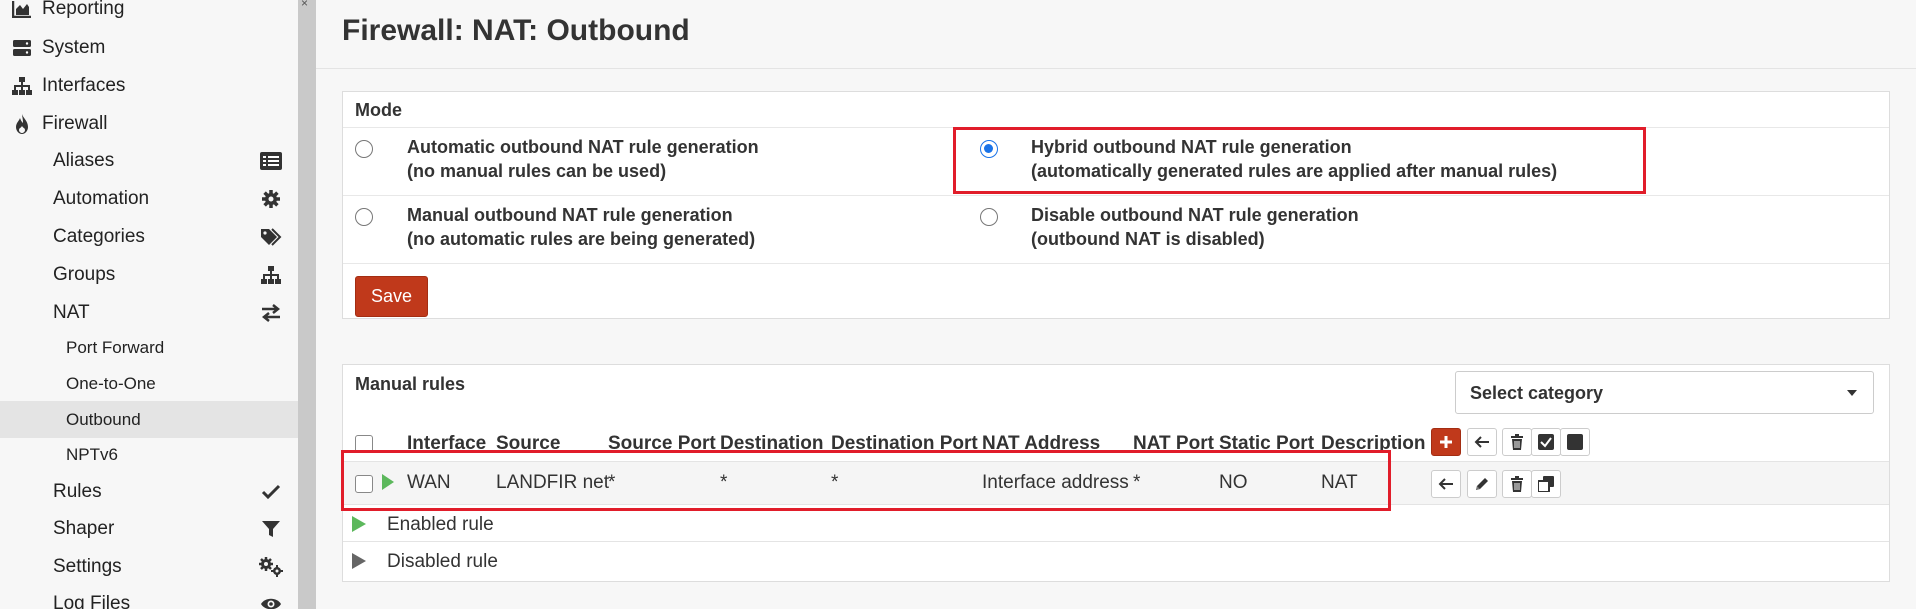  I want to click on sidebar-item-shaper: Shaper, so click(149, 529).